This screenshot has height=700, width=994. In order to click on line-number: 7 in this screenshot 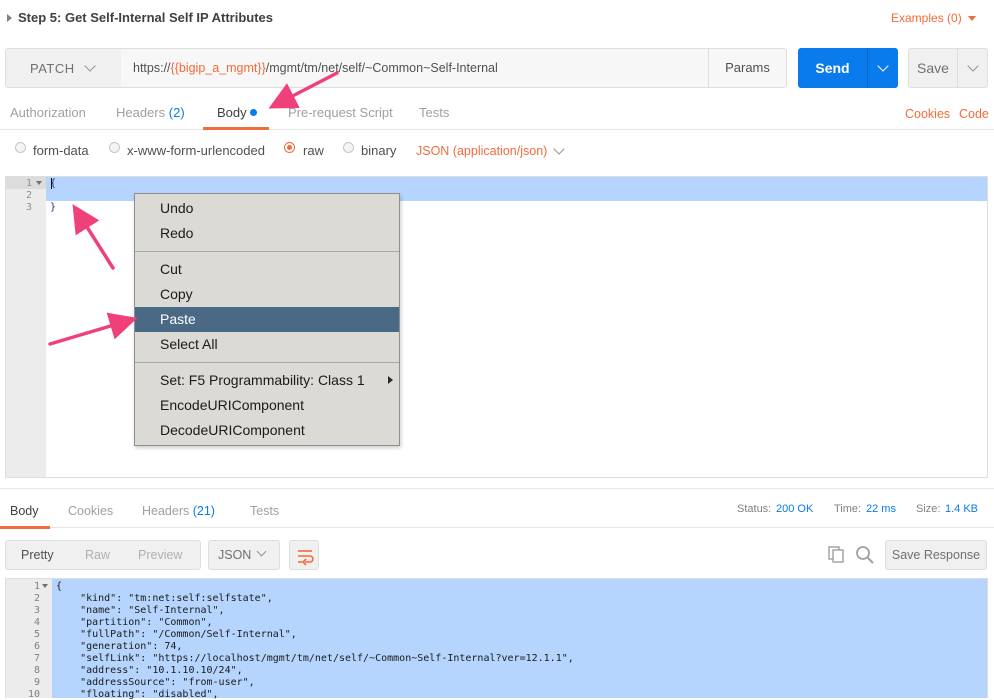, I will do `click(36, 658)`.